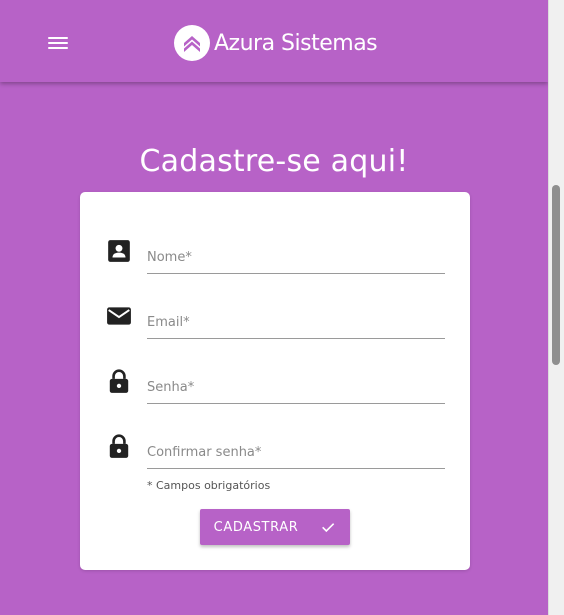 The width and height of the screenshot is (564, 615). I want to click on top-app-bar: Azura Sistemas, so click(274, 41).